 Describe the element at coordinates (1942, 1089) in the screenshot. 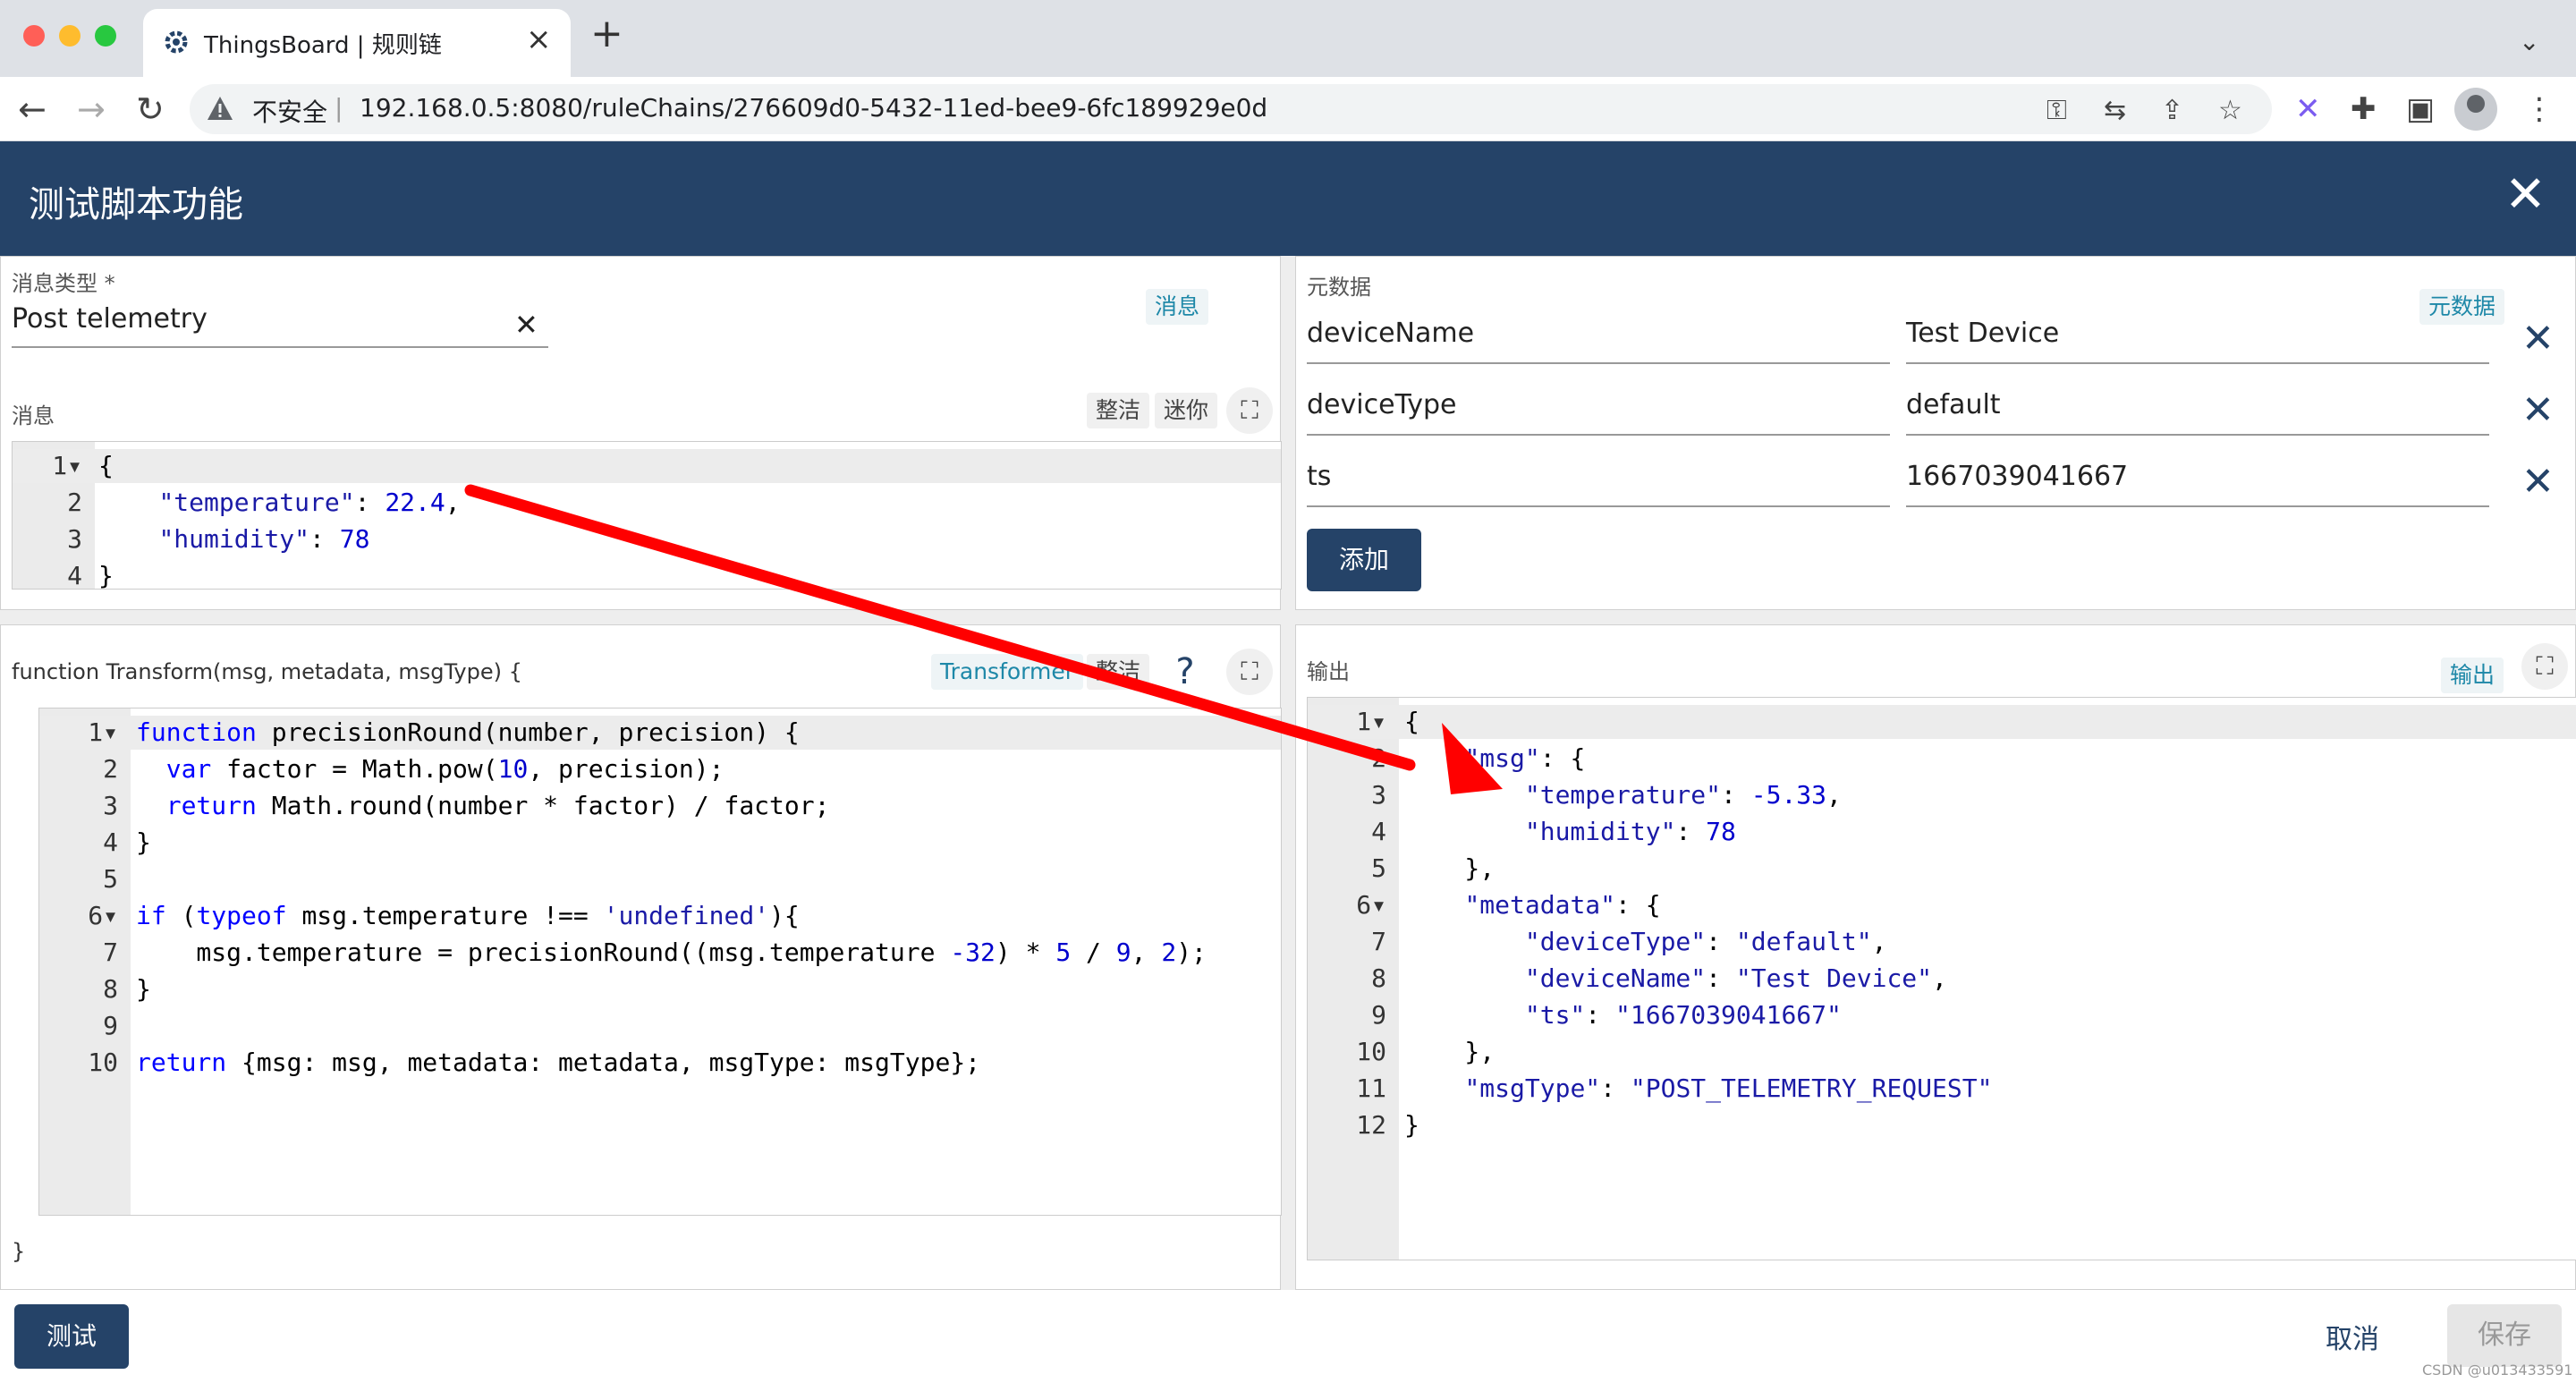

I see `code-line: 11 "msgType": "POST_TELEMETRY_REQUEST"` at that location.